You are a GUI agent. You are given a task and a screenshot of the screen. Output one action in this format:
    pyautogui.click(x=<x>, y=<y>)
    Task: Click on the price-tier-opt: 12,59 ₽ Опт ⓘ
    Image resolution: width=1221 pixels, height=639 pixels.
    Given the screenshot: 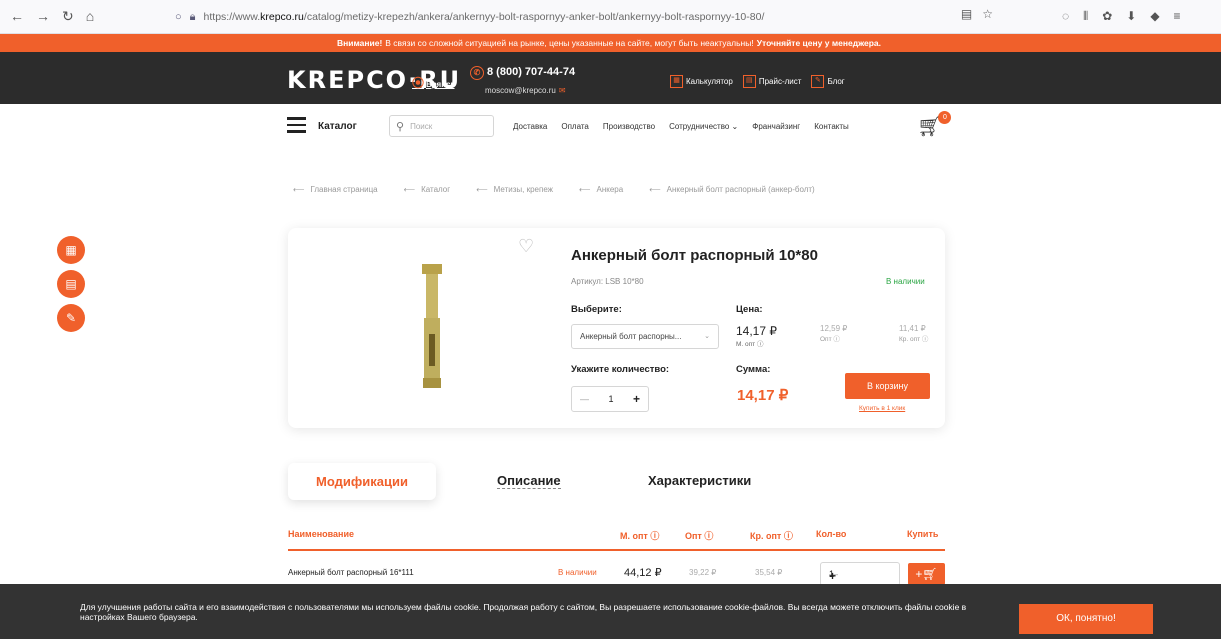 What is the action you would take?
    pyautogui.click(x=834, y=333)
    